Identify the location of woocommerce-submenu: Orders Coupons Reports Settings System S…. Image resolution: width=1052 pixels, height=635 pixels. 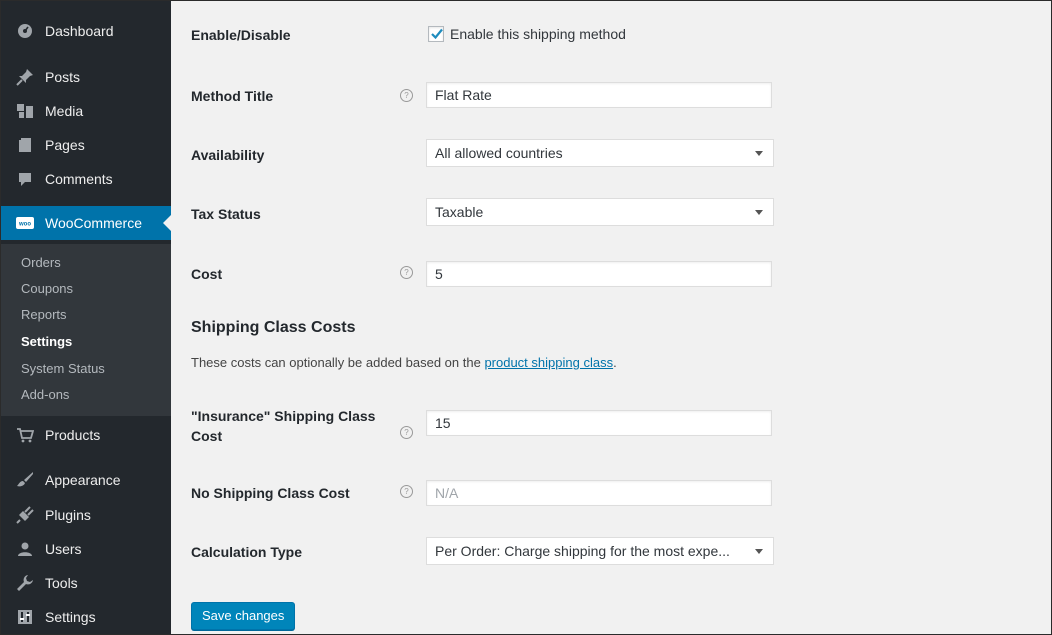
(86, 330).